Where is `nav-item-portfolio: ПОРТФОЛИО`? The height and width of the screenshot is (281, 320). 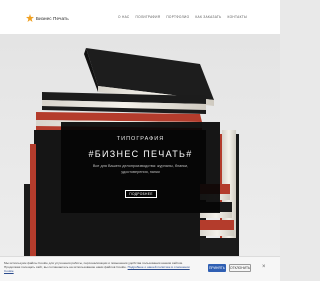 nav-item-portfolio: ПОРТФОЛИО is located at coordinates (177, 17).